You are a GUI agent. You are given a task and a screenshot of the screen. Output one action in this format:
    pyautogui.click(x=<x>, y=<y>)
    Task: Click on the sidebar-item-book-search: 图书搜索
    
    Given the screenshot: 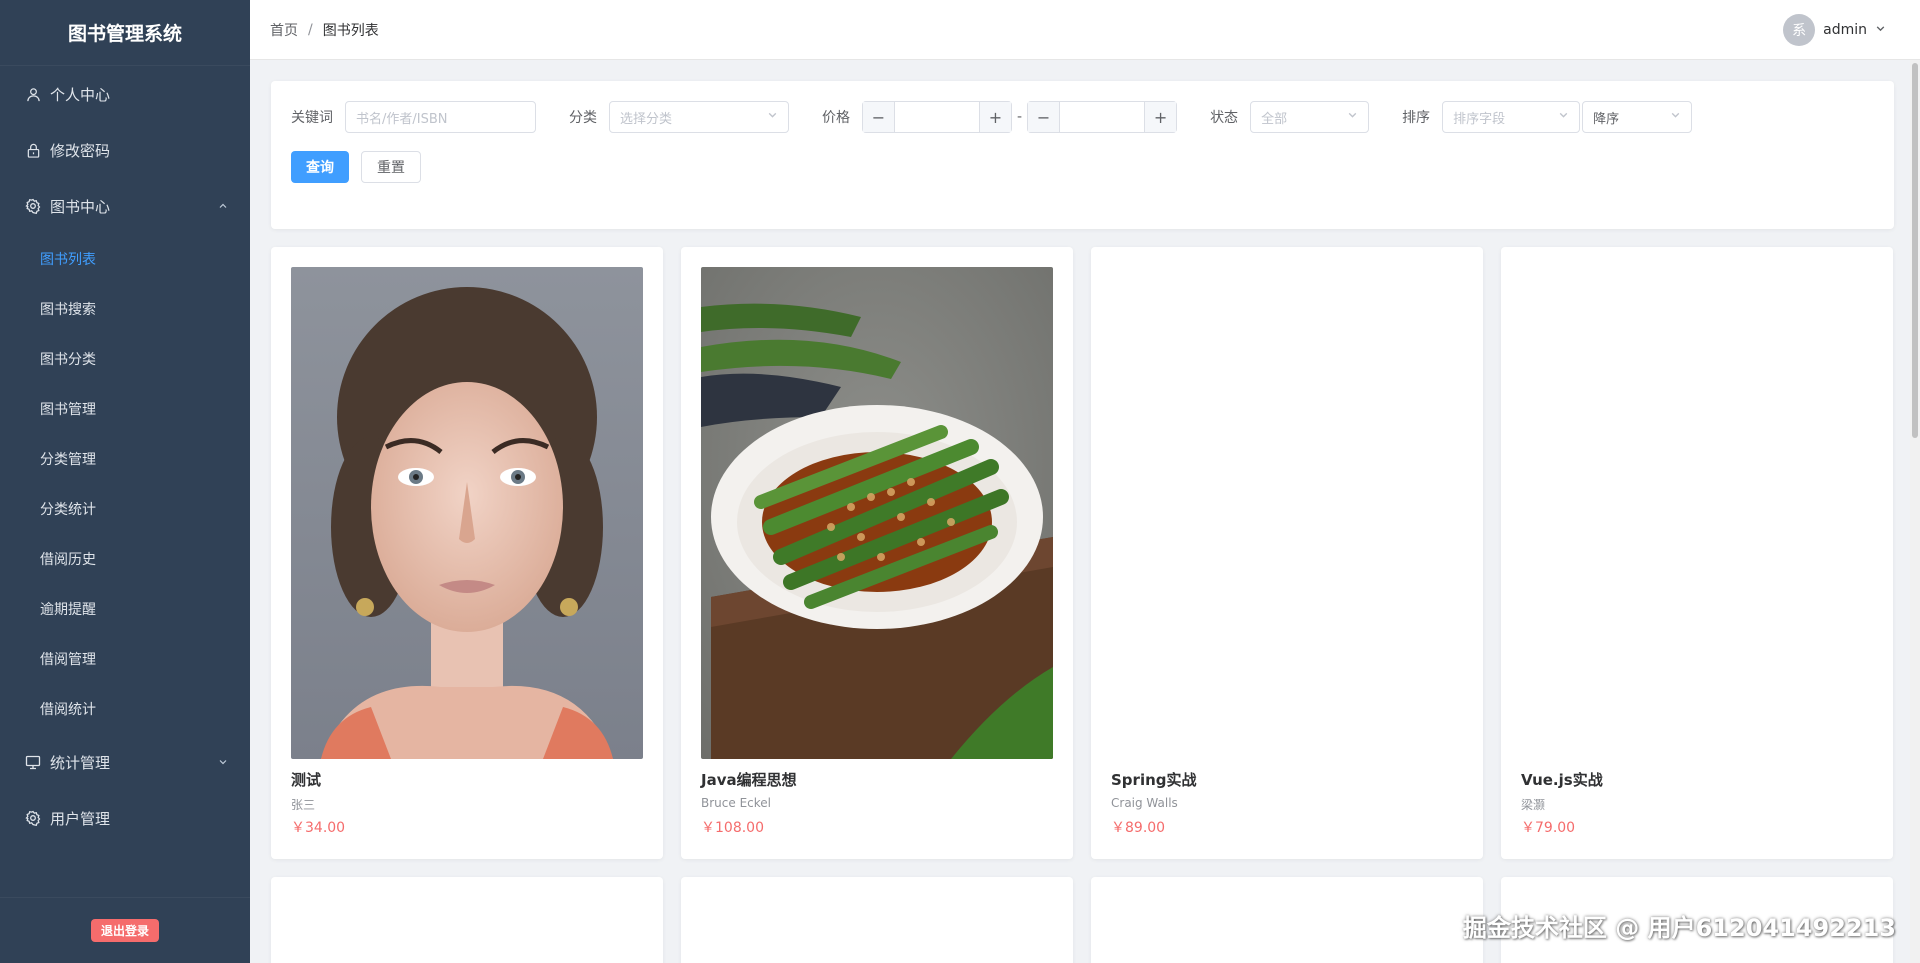 What is the action you would take?
    pyautogui.click(x=125, y=309)
    